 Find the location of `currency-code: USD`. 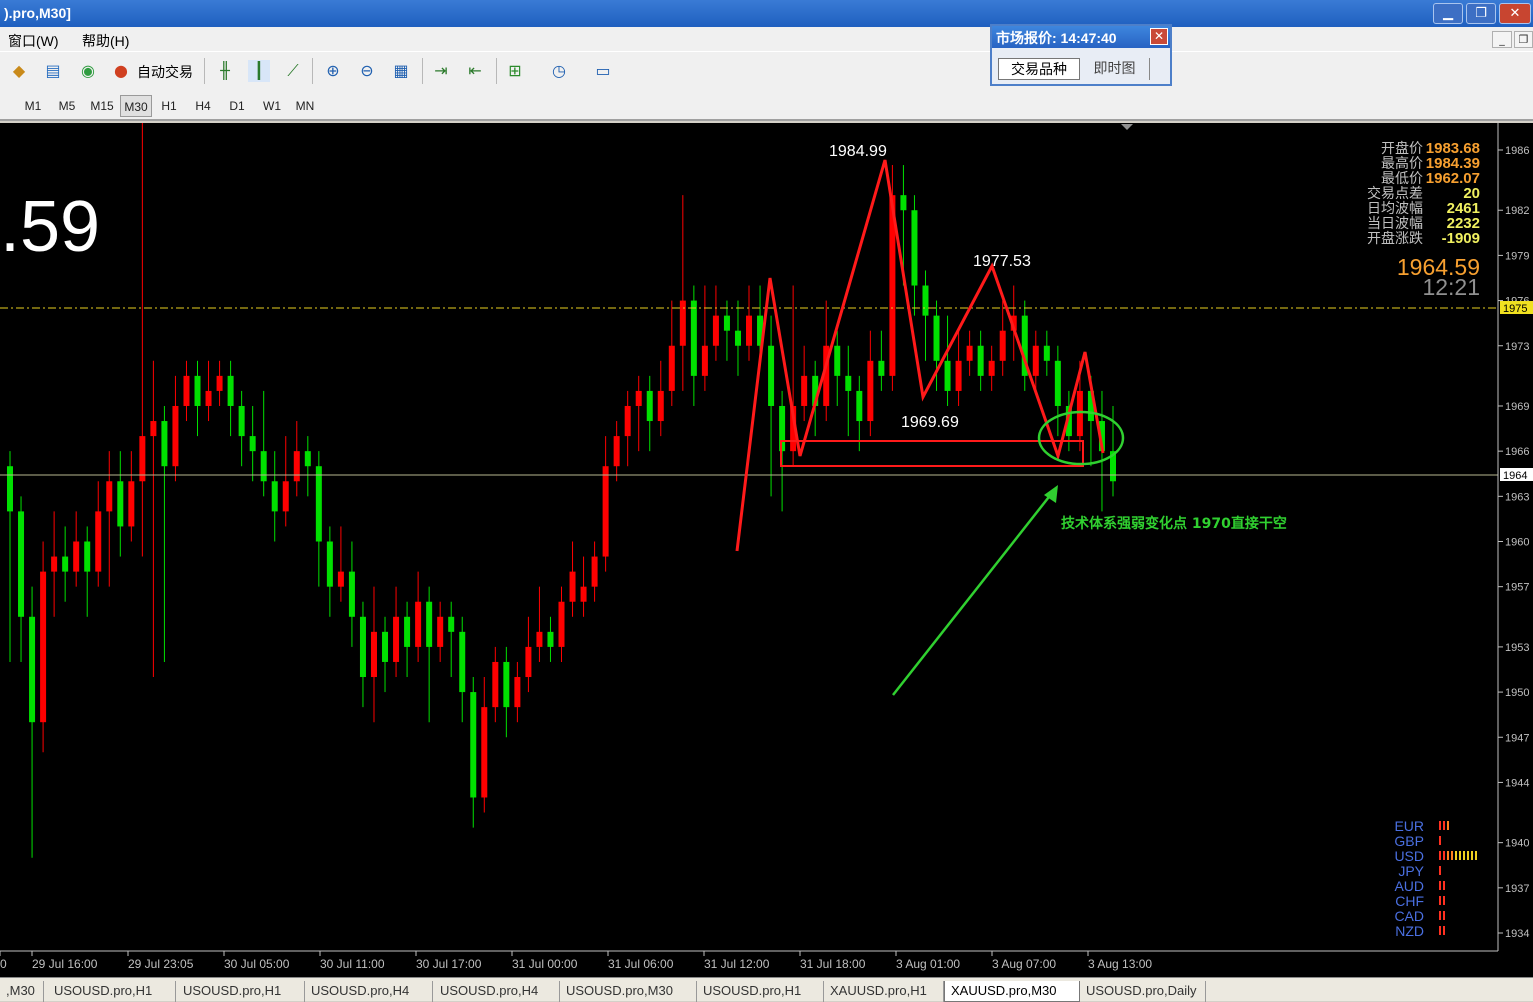

currency-code: USD is located at coordinates (1409, 856).